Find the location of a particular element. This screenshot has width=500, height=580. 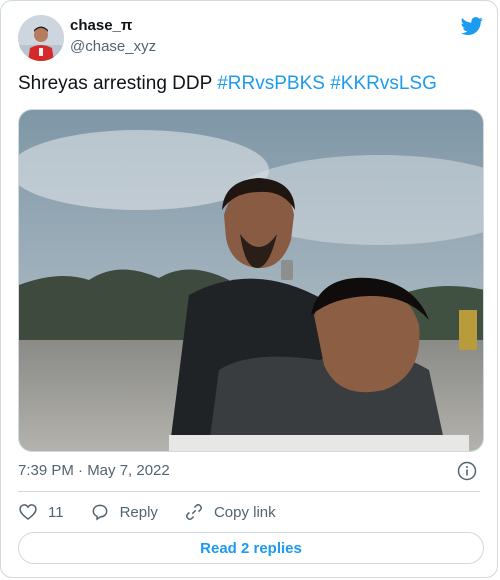

copy-link-button: Copy link is located at coordinates (230, 512).